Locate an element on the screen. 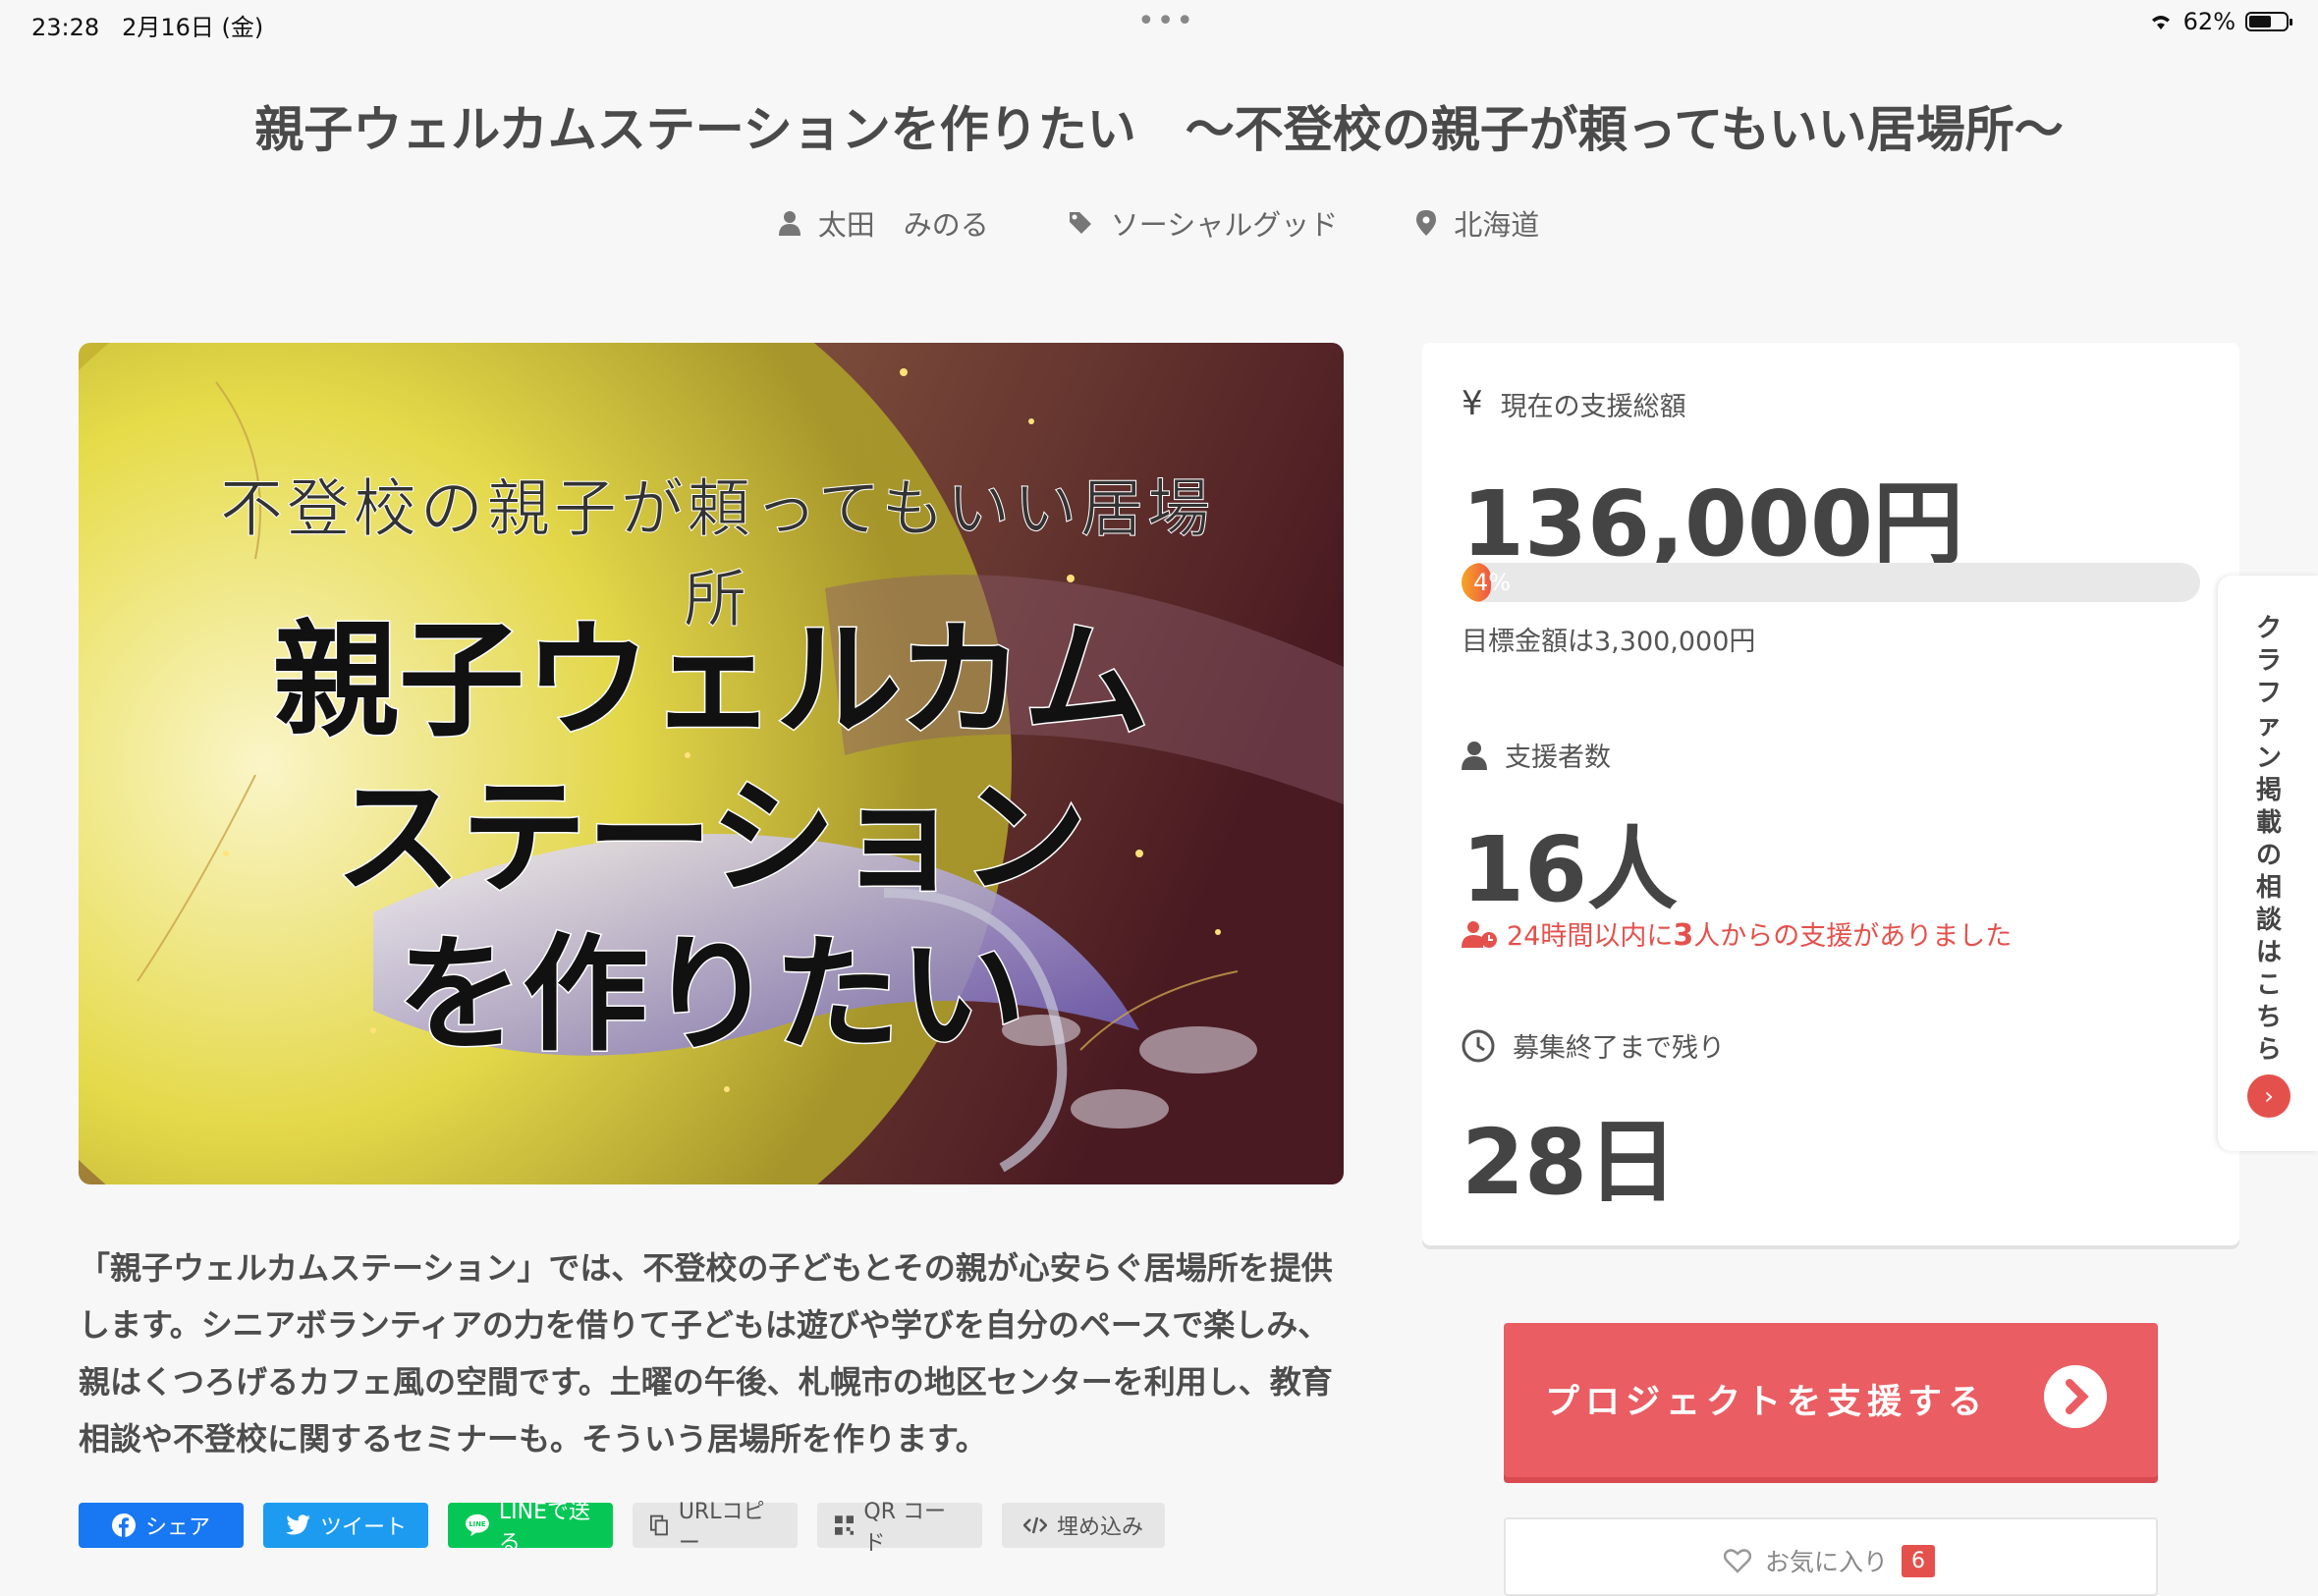 The height and width of the screenshot is (1596, 2318). copy-icon is located at coordinates (659, 1525).